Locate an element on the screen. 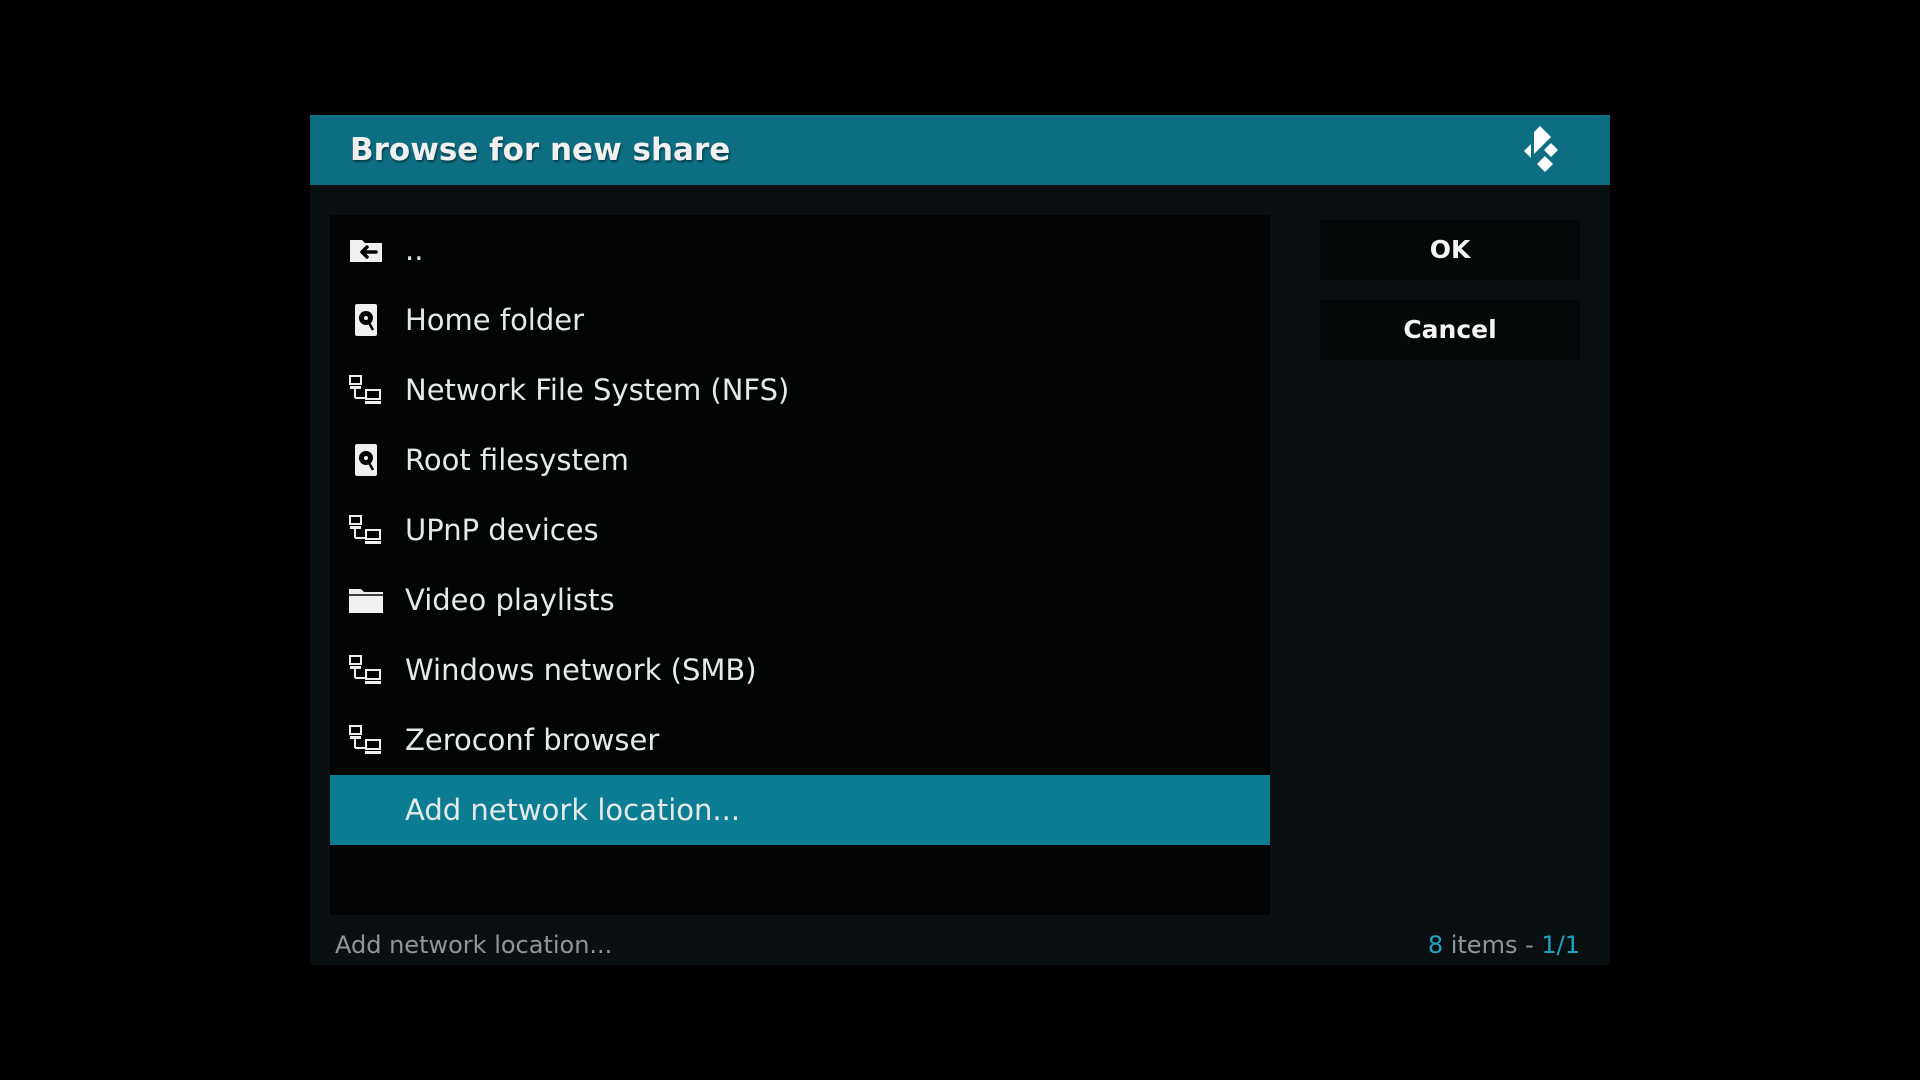  cancel-button: Cancel is located at coordinates (1450, 330).